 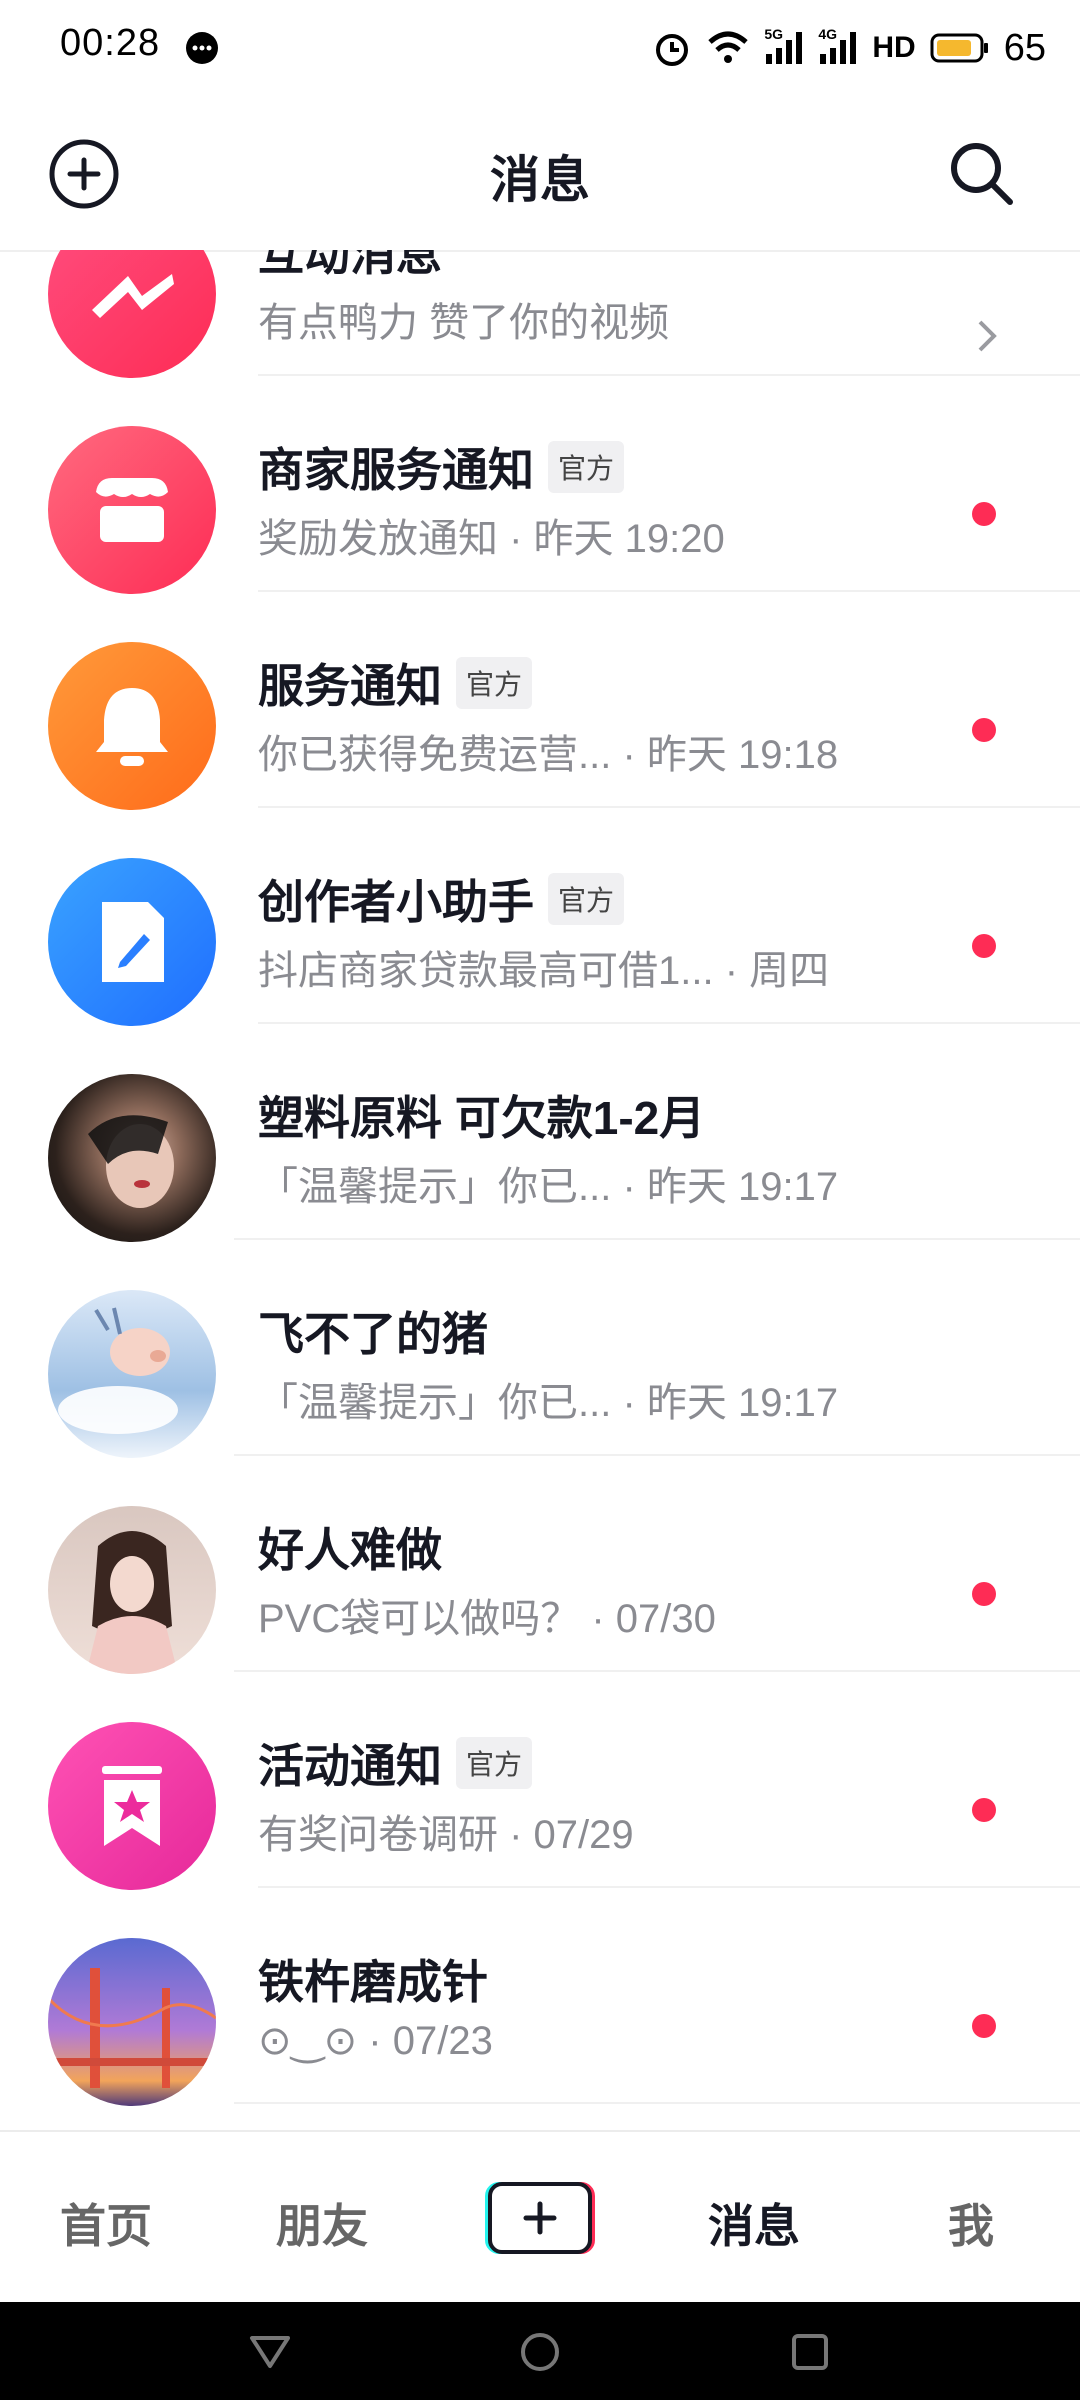 I want to click on item-subtitle: 奖励发放通知 · 昨天 19:20, so click(x=491, y=539).